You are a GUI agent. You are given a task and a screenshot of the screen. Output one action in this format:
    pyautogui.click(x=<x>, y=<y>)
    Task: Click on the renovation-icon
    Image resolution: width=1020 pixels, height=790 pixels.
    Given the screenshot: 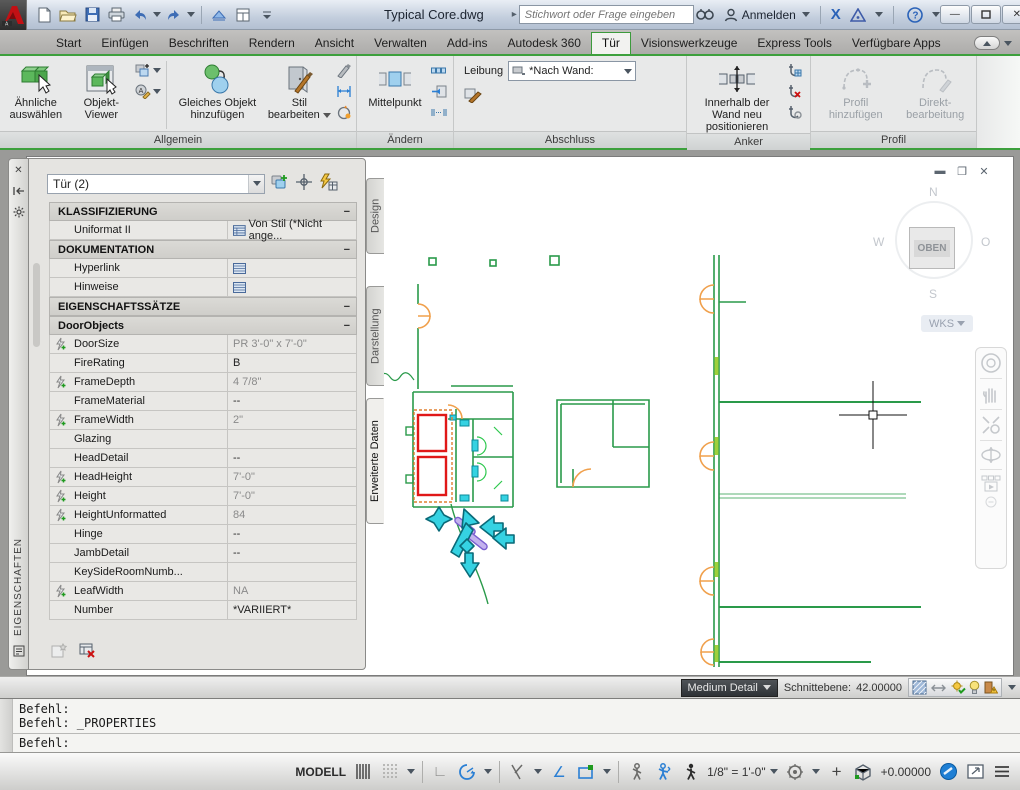 What is the action you would take?
    pyautogui.click(x=344, y=112)
    